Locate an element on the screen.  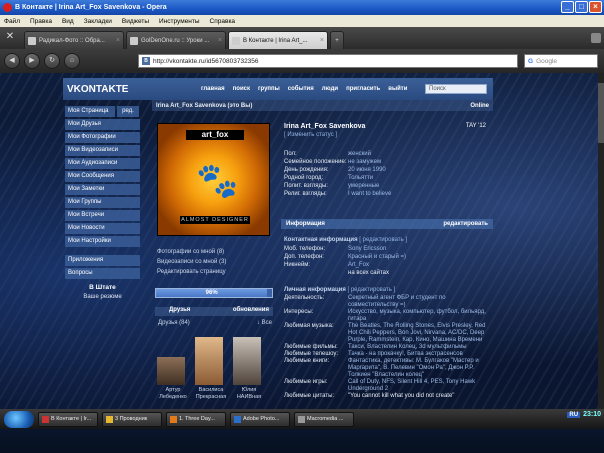
sidebar-item-videos: Мои Видеозаписи is located at coordinates (102, 150).